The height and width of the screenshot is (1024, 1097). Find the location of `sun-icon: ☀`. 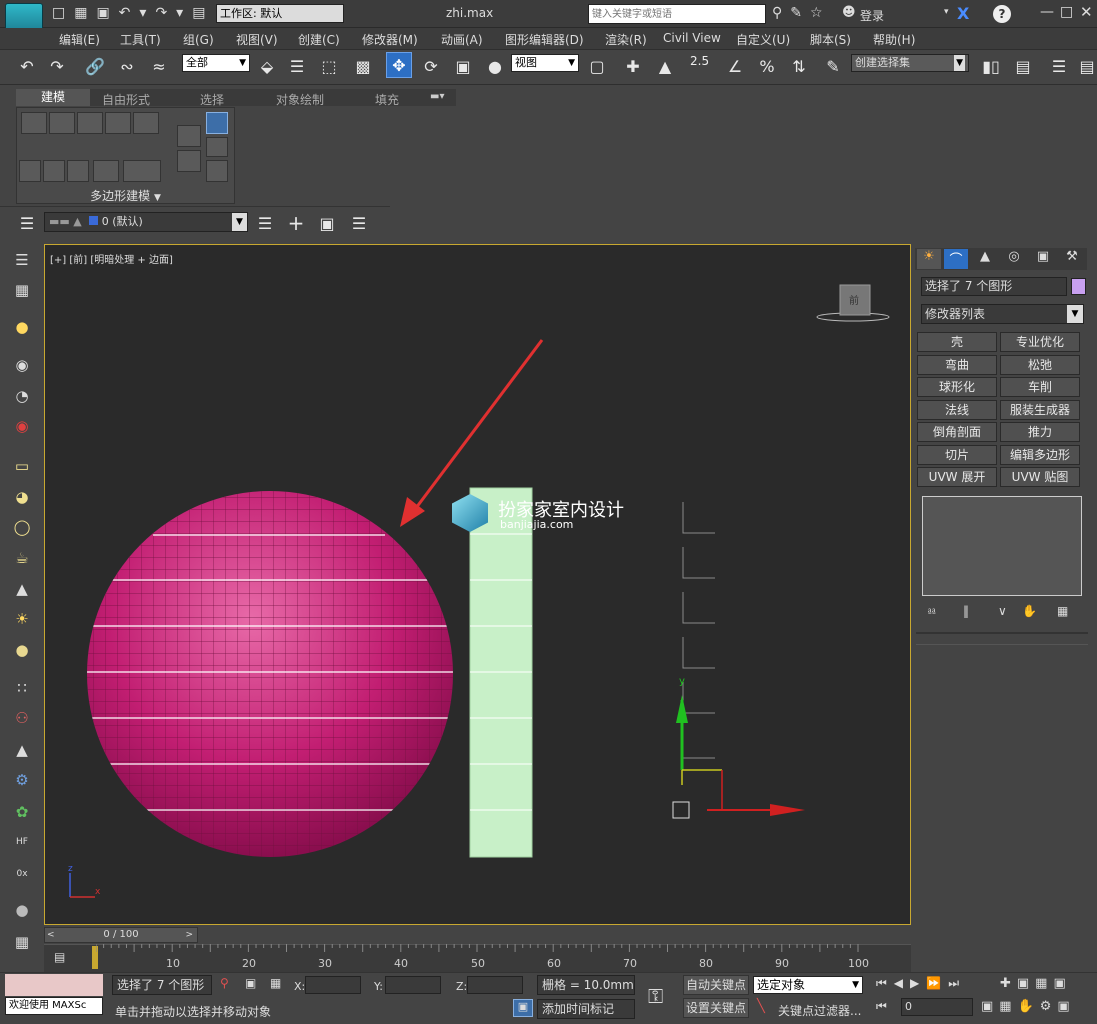

sun-icon: ☀ is located at coordinates (22, 619).